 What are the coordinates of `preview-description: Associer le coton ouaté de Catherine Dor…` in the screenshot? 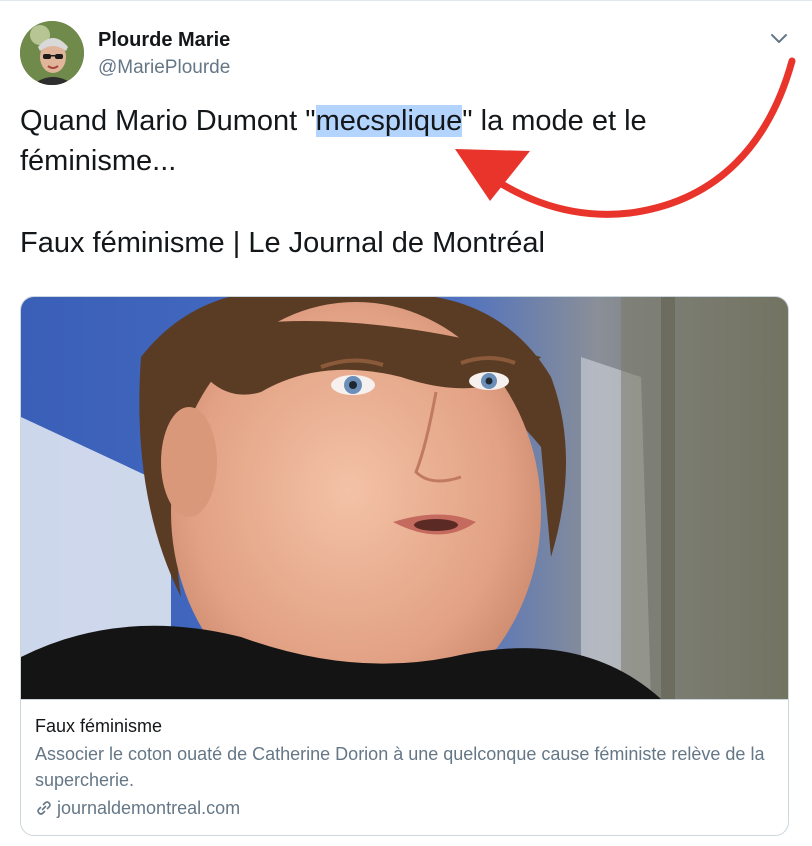 It's located at (400, 767).